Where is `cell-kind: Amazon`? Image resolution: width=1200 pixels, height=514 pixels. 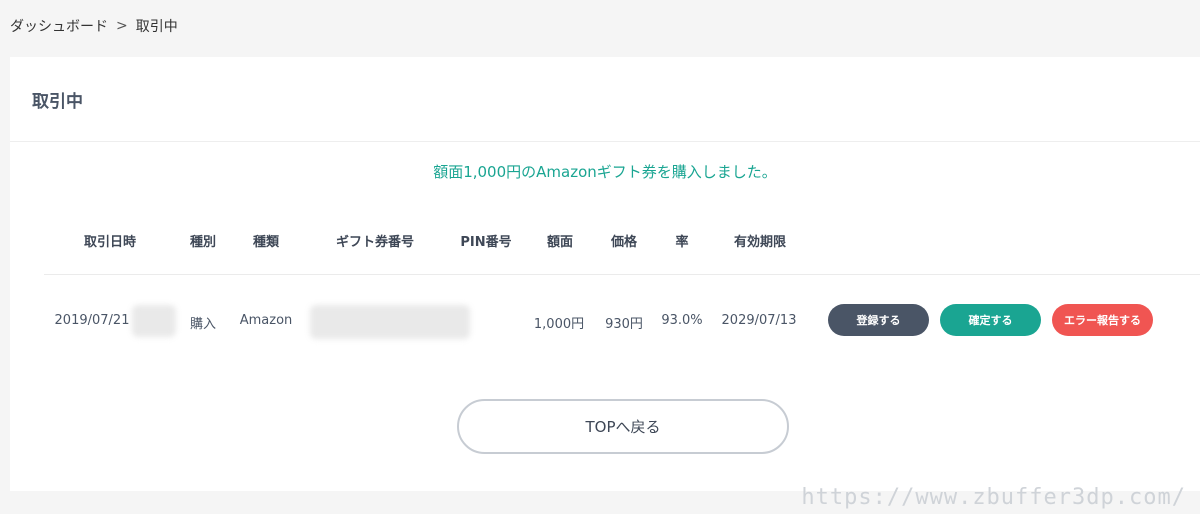
cell-kind: Amazon is located at coordinates (266, 320).